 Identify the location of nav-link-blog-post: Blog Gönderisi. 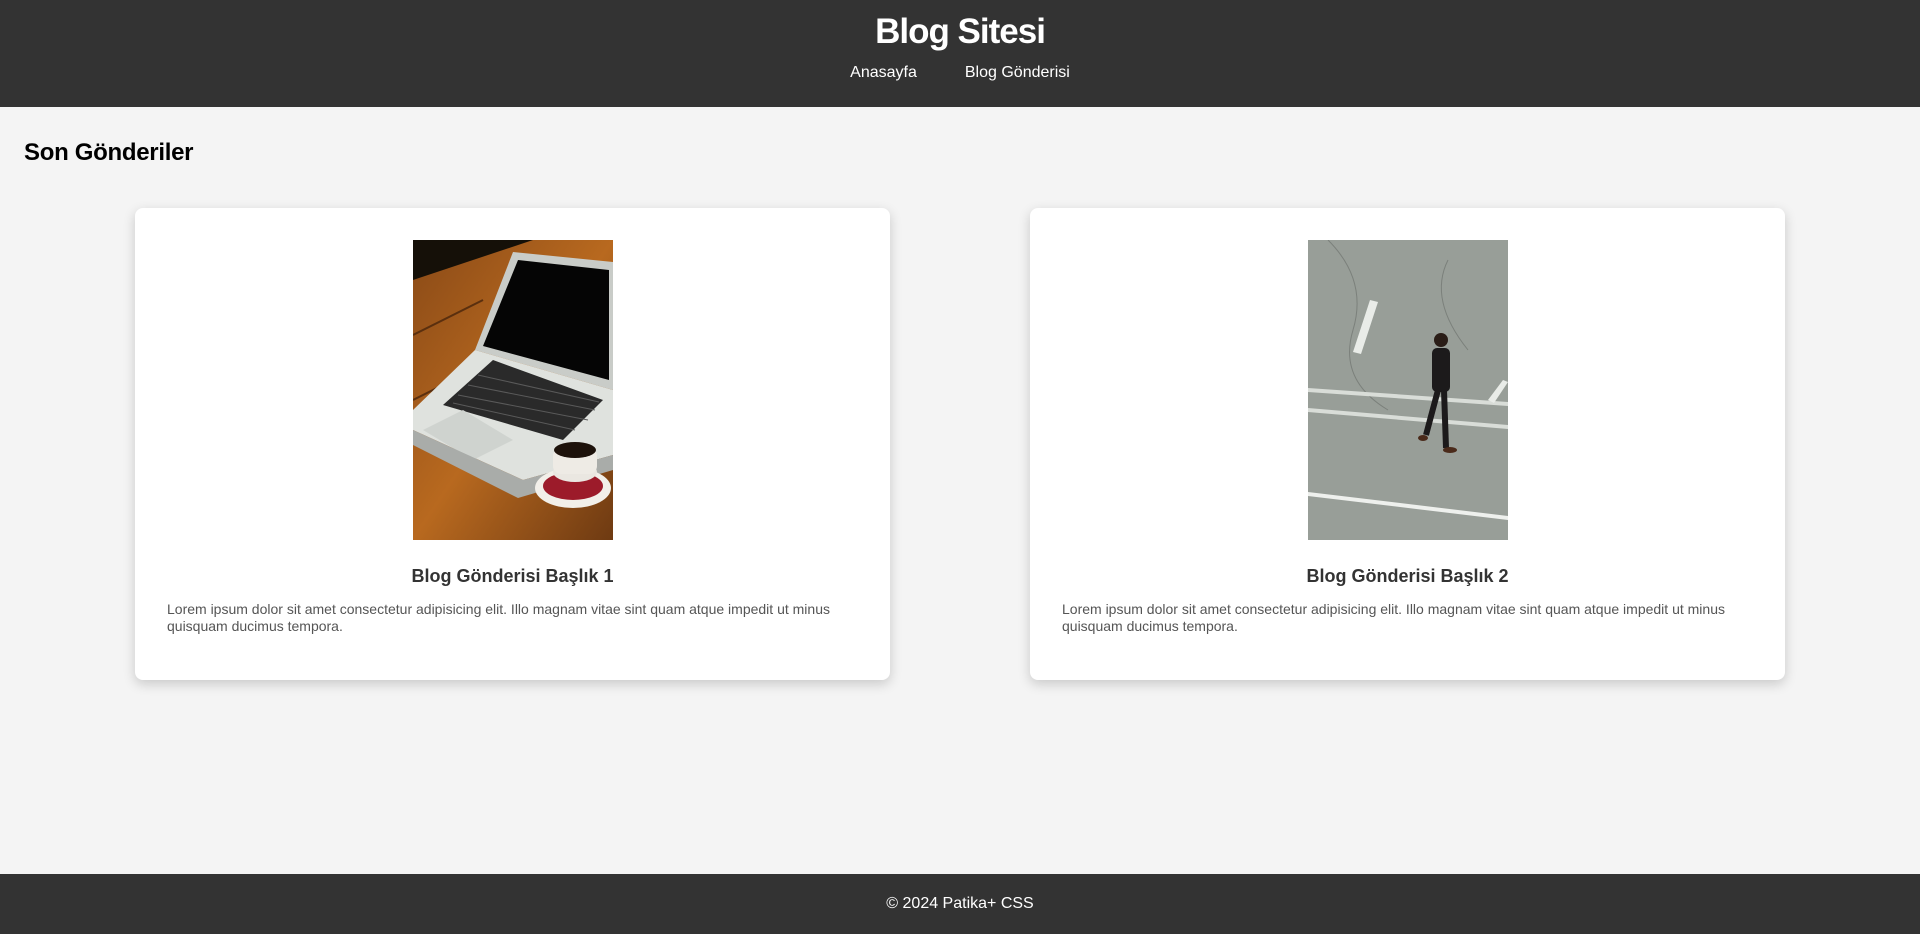
(1017, 73).